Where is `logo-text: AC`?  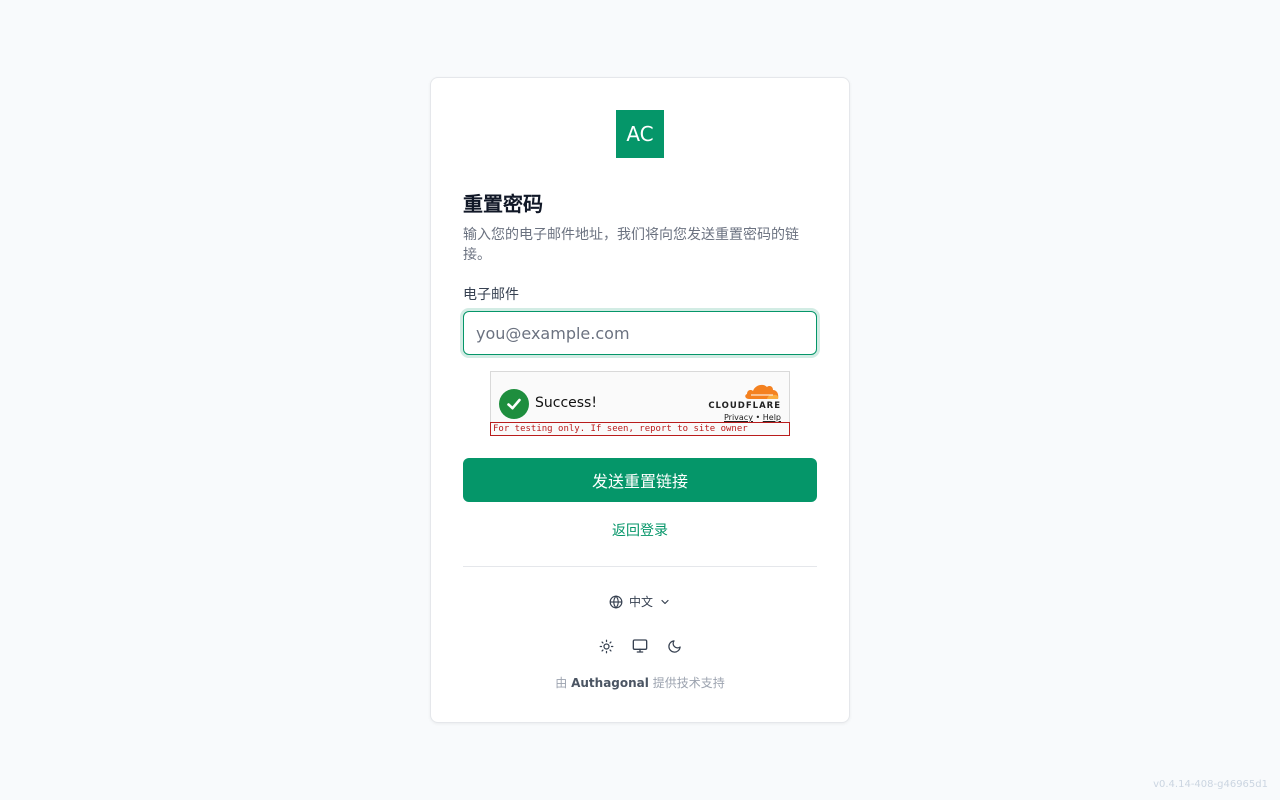 logo-text: AC is located at coordinates (640, 134).